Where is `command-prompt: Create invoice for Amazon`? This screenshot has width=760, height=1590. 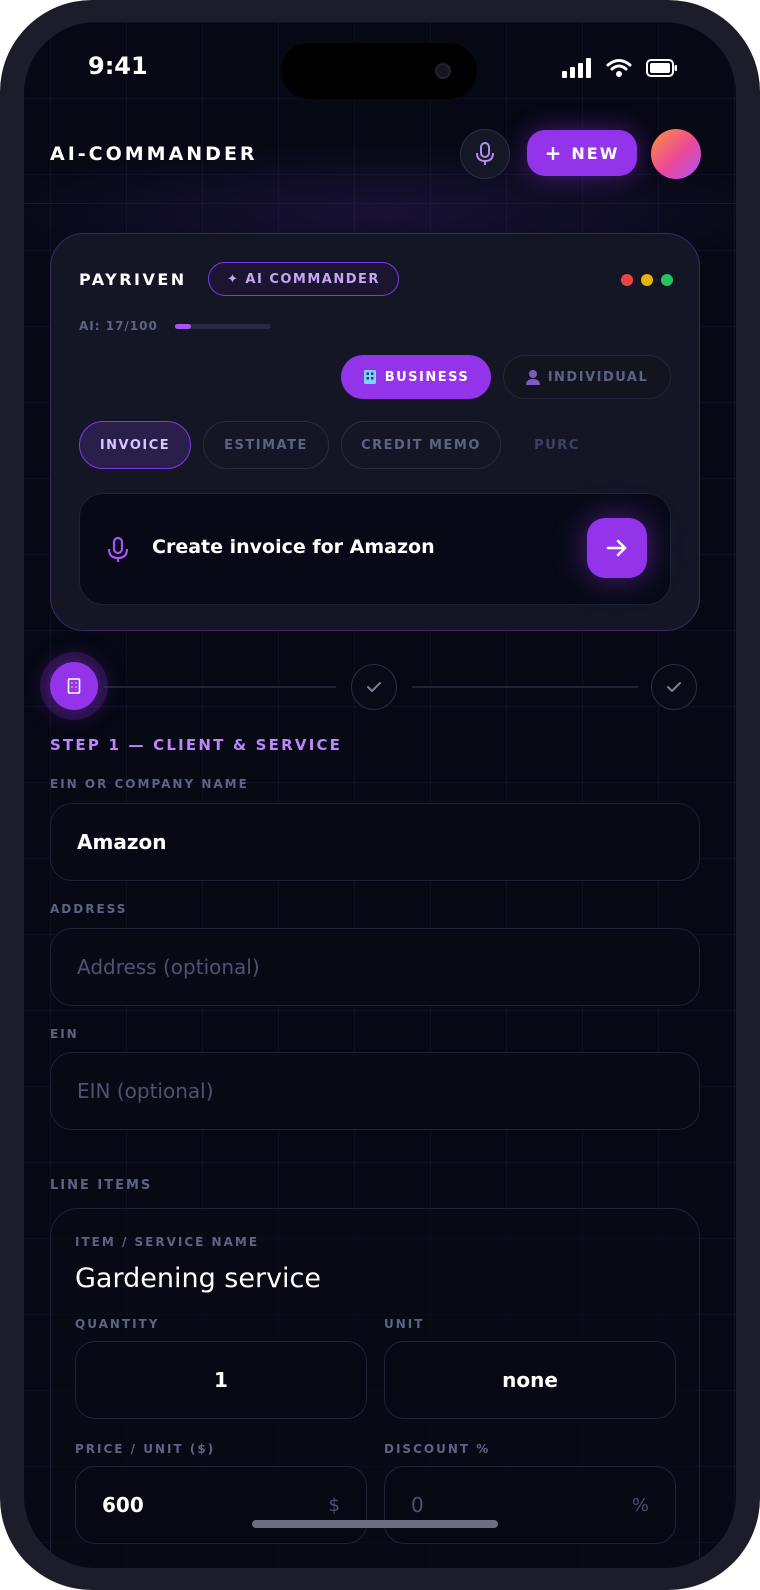 command-prompt: Create invoice for Amazon is located at coordinates (375, 549).